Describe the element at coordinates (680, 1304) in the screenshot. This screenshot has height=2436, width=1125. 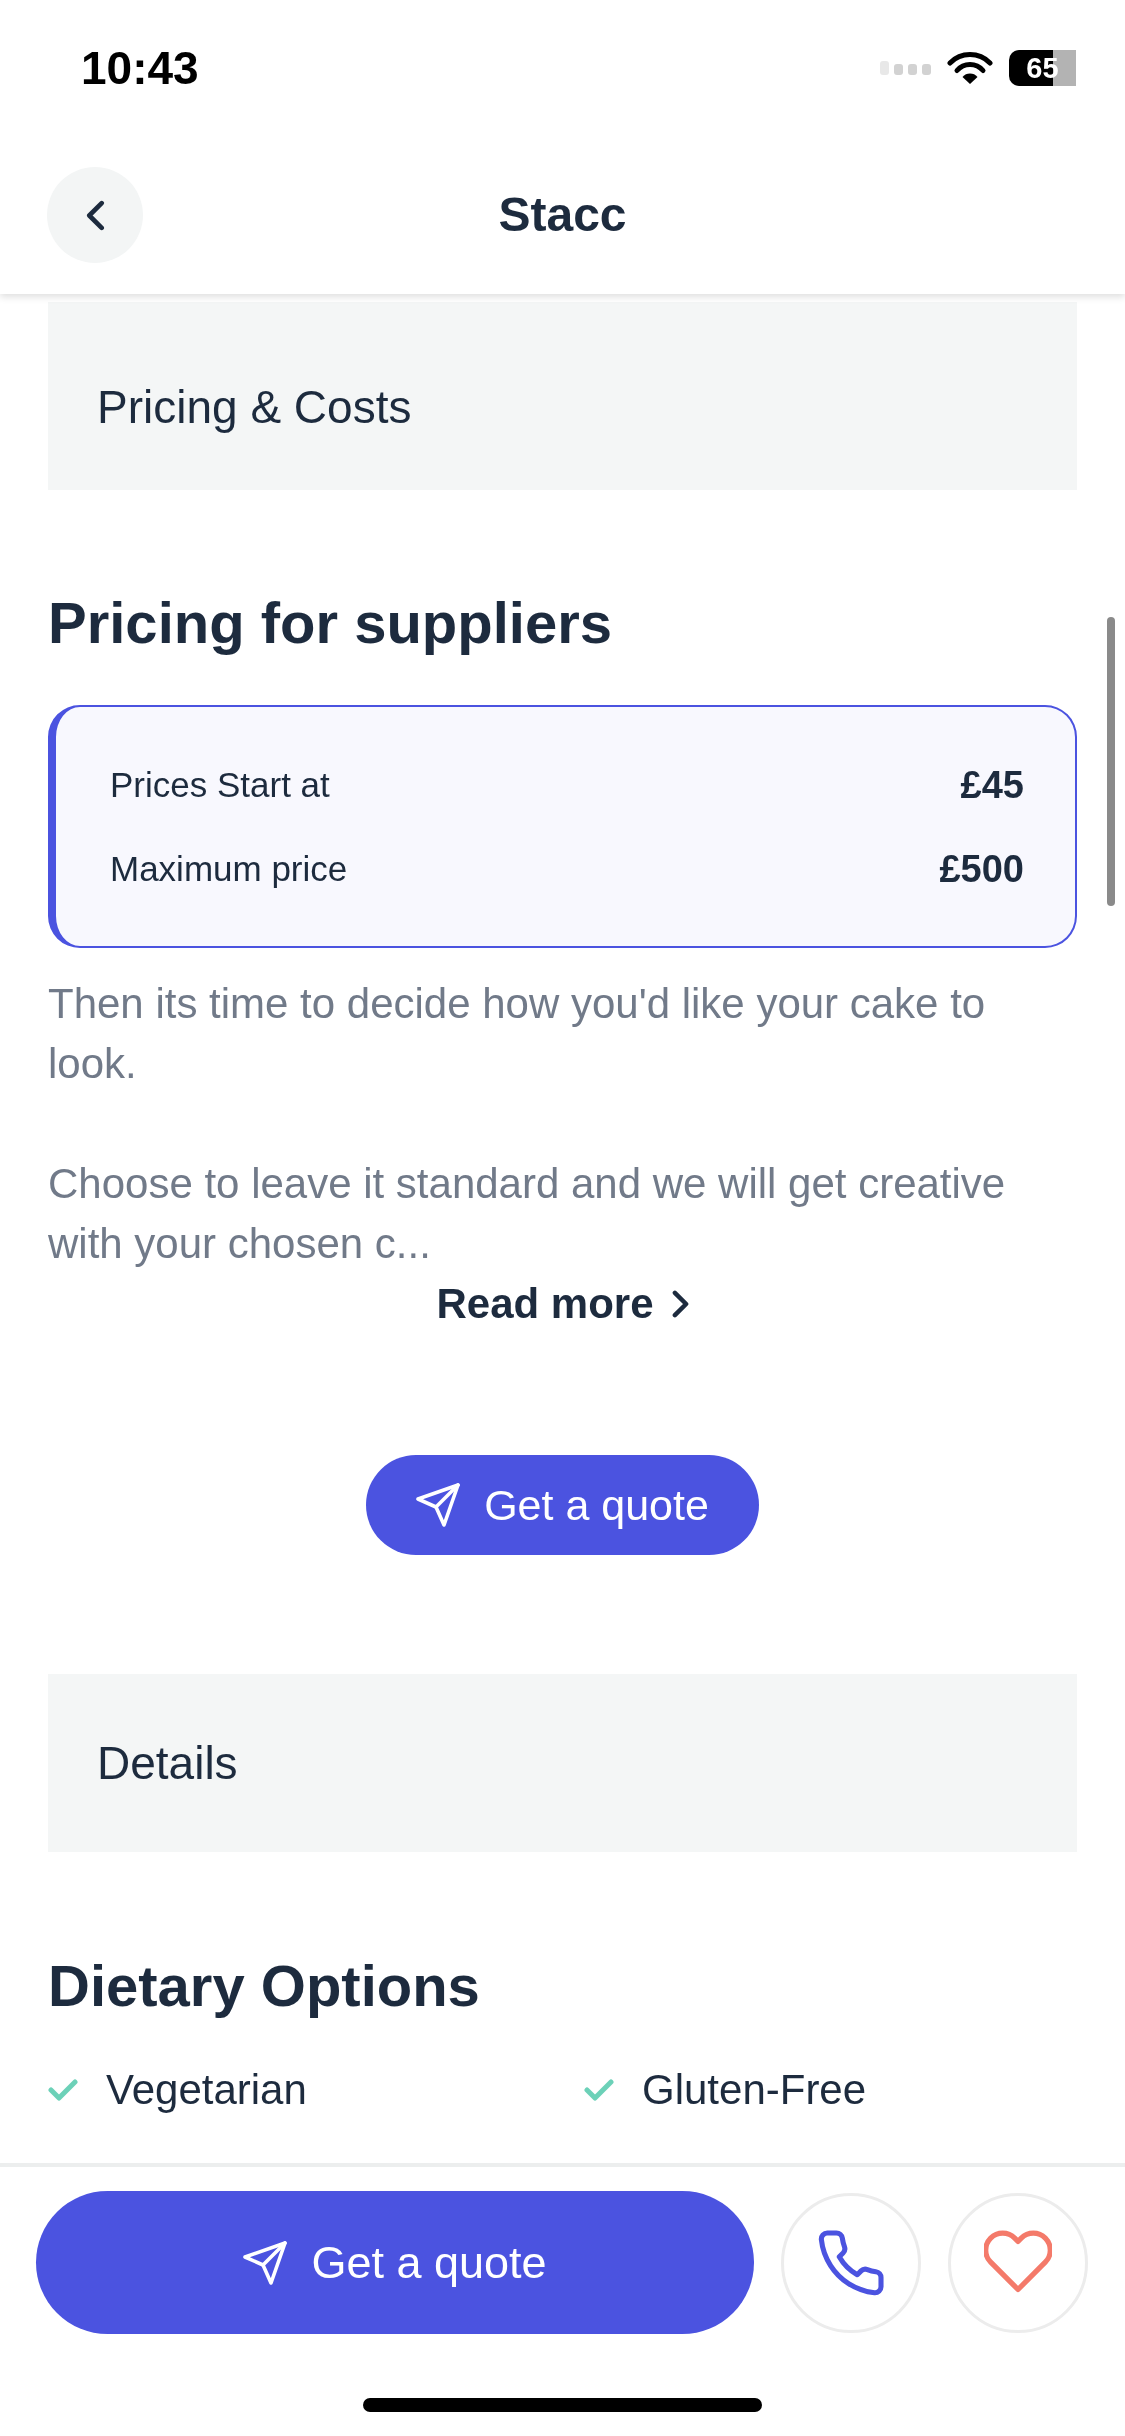
I see `chevron-right-icon` at that location.